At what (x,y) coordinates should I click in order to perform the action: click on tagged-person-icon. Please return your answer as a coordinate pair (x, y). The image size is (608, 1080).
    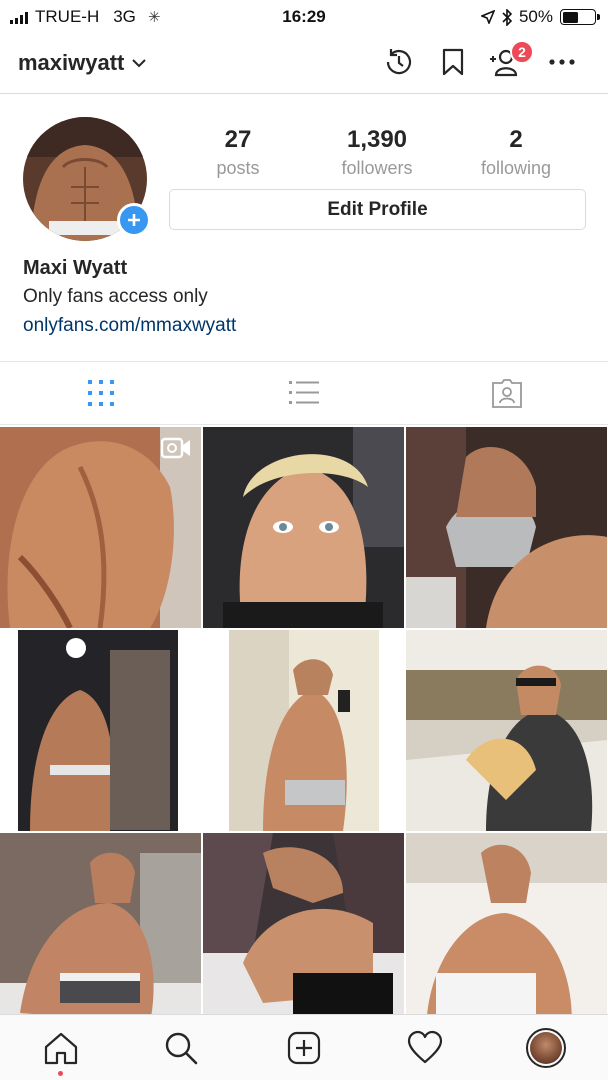
    Looking at the image, I should click on (507, 393).